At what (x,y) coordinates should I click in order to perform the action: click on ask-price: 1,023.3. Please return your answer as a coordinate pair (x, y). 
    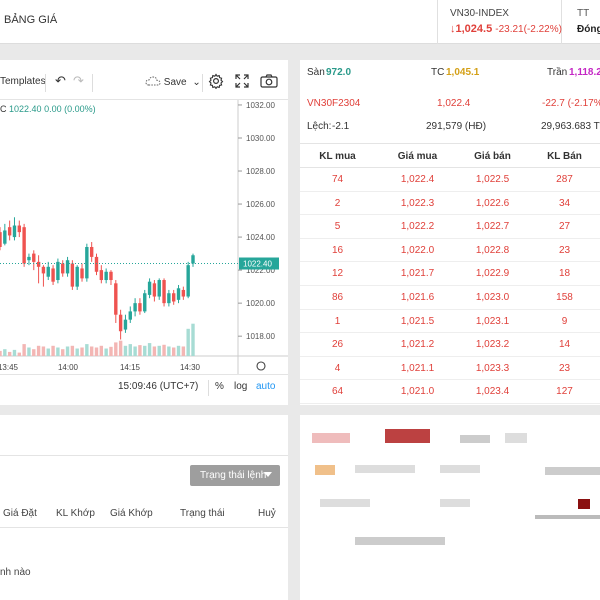
    Looking at the image, I should click on (492, 368).